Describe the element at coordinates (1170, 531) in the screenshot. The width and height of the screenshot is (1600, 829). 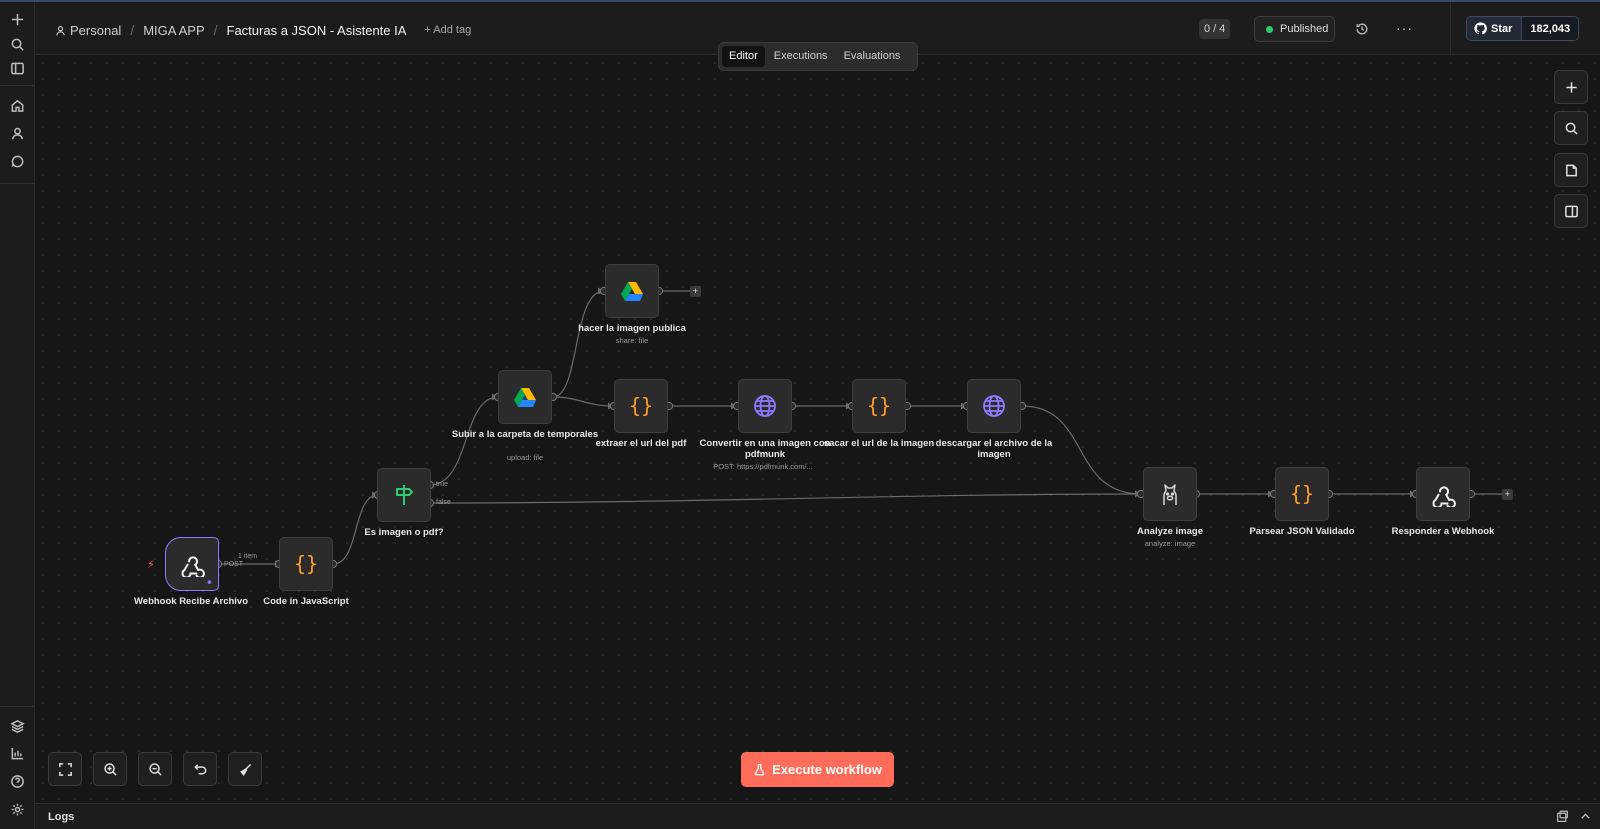
I see `node-label: Analyze image` at that location.